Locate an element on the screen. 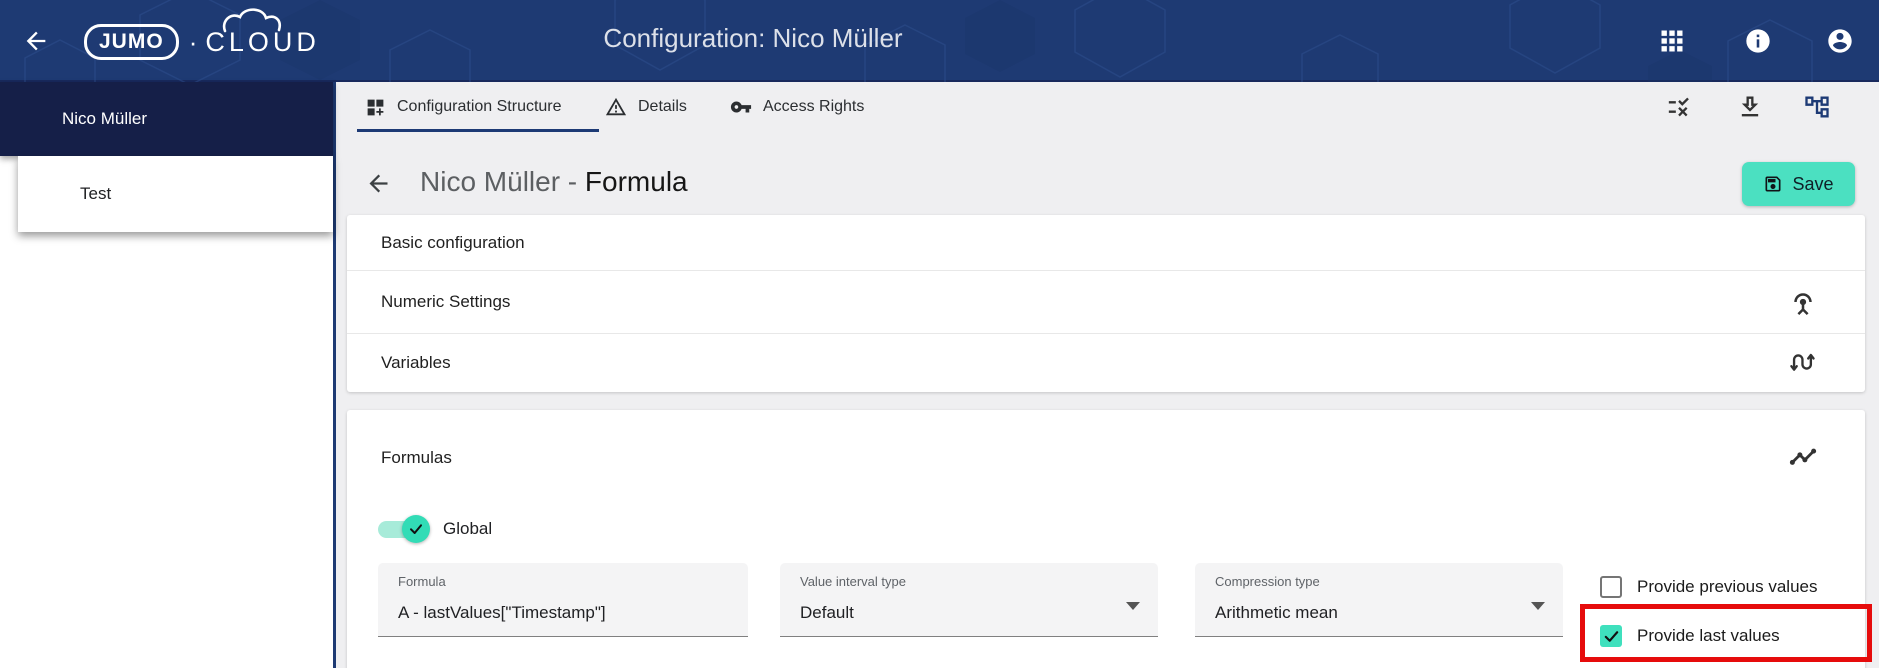  timeline-icon is located at coordinates (1803, 456).